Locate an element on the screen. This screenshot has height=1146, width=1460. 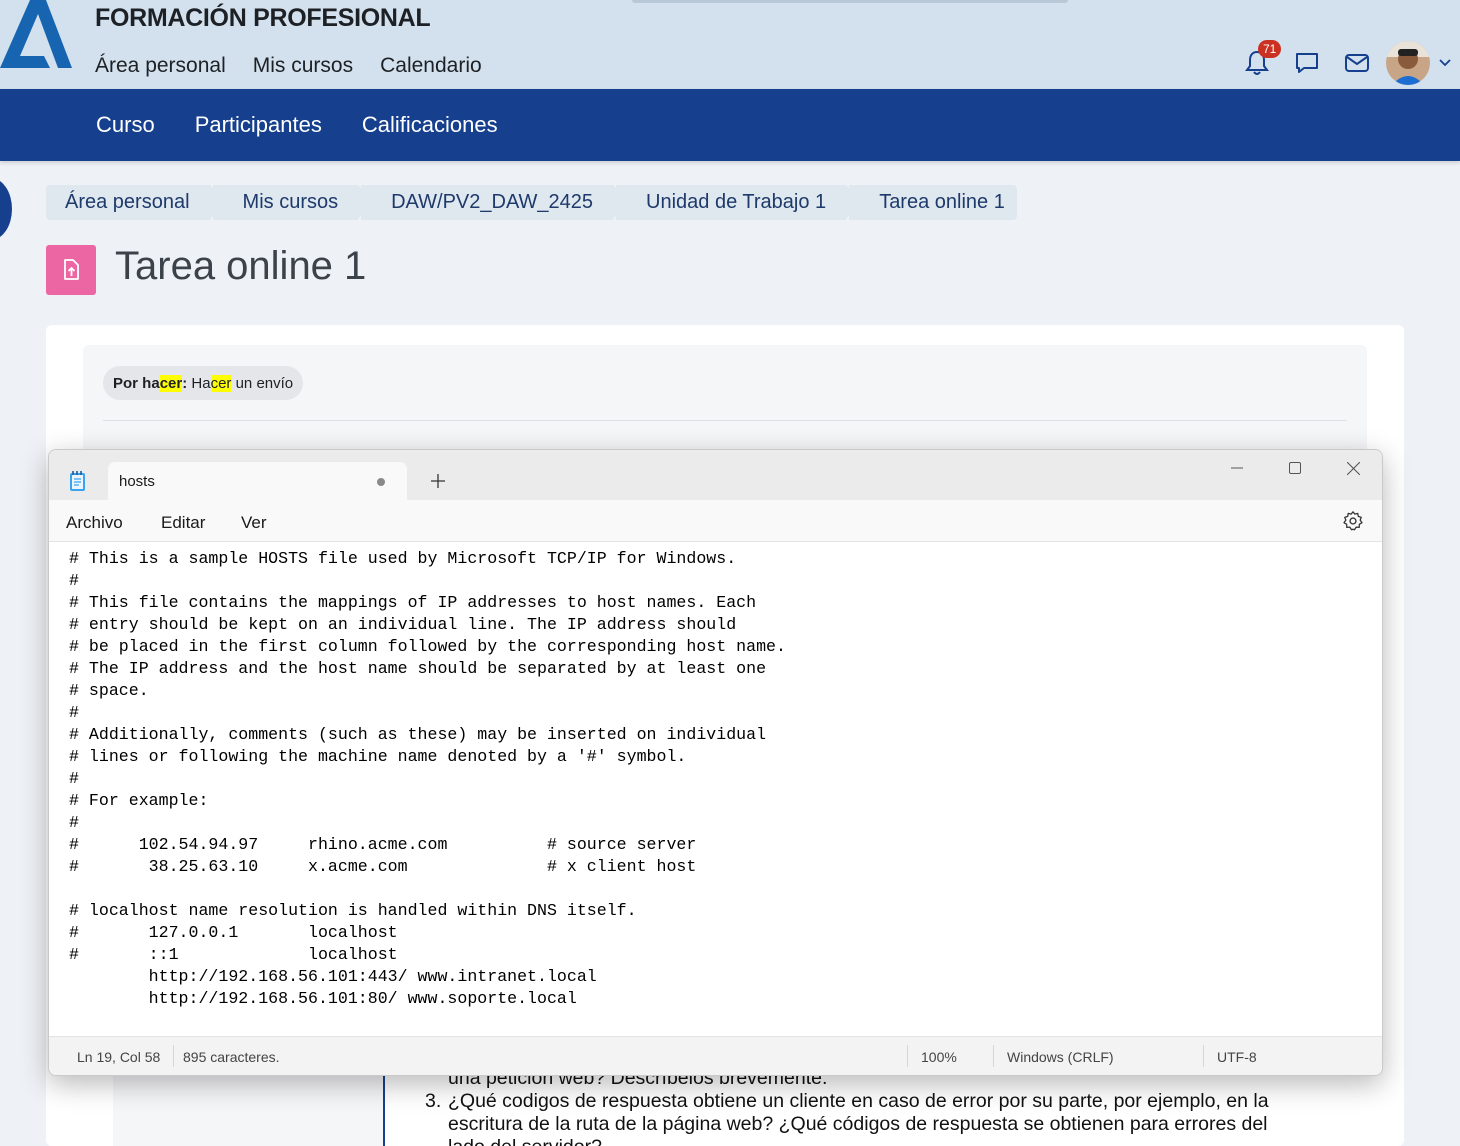
notepad-menubar: Archivo Editar Ver is located at coordinates (715, 521).